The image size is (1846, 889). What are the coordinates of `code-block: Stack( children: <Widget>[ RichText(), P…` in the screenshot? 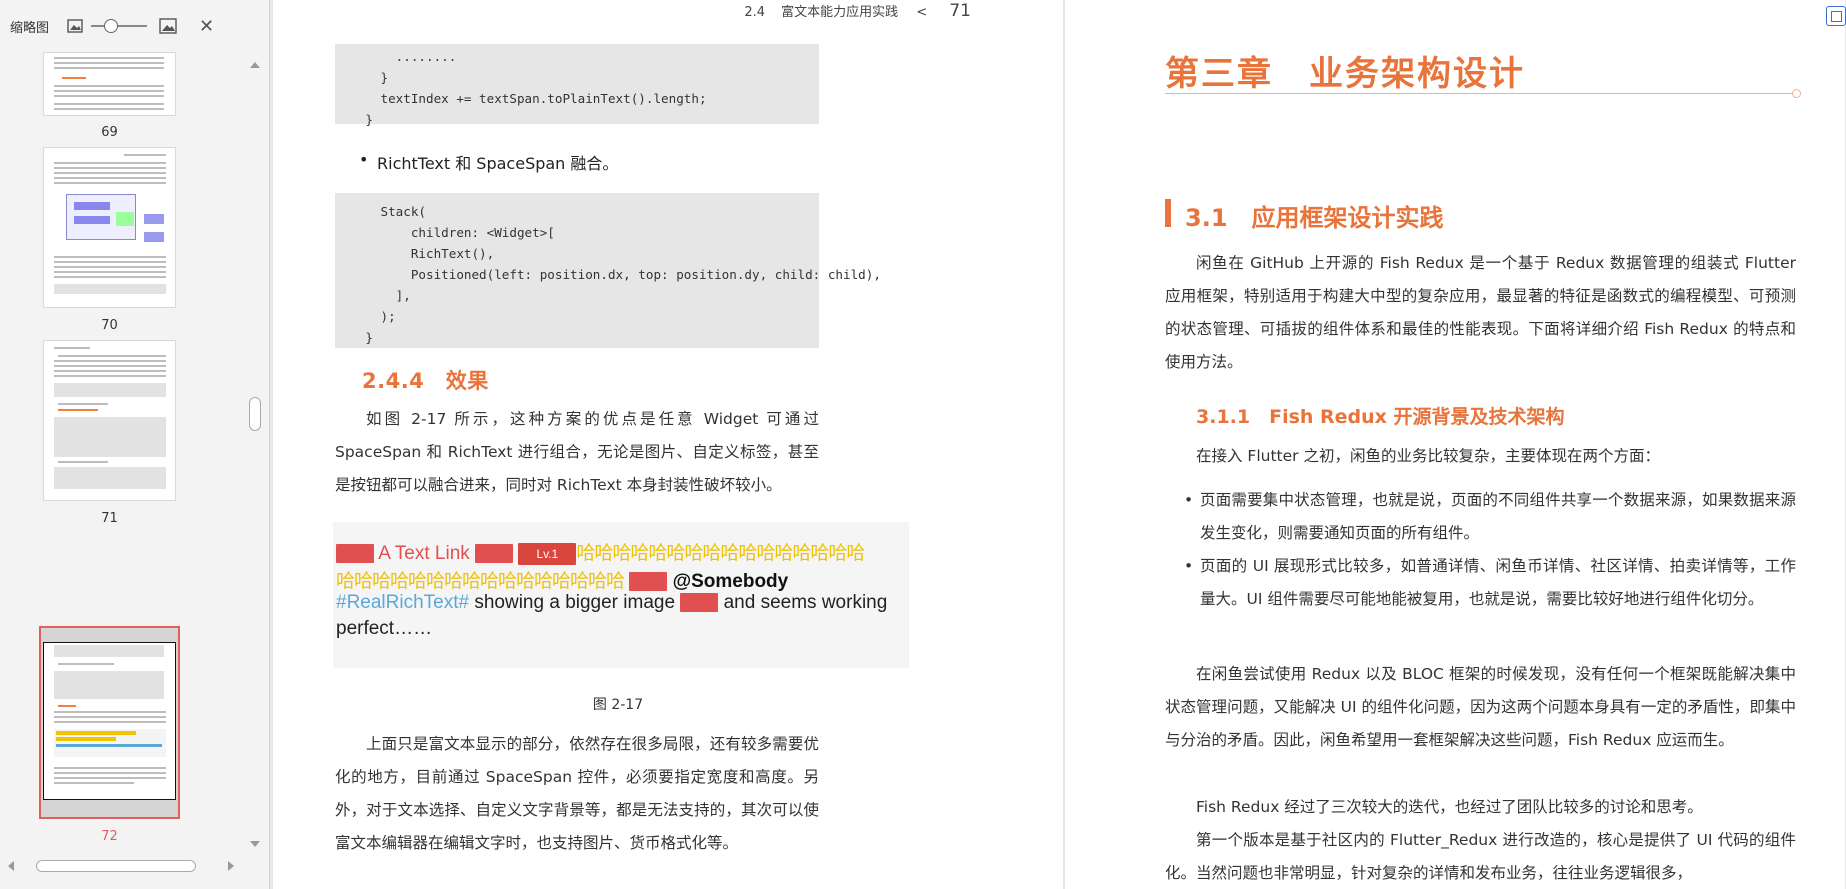 It's located at (608, 270).